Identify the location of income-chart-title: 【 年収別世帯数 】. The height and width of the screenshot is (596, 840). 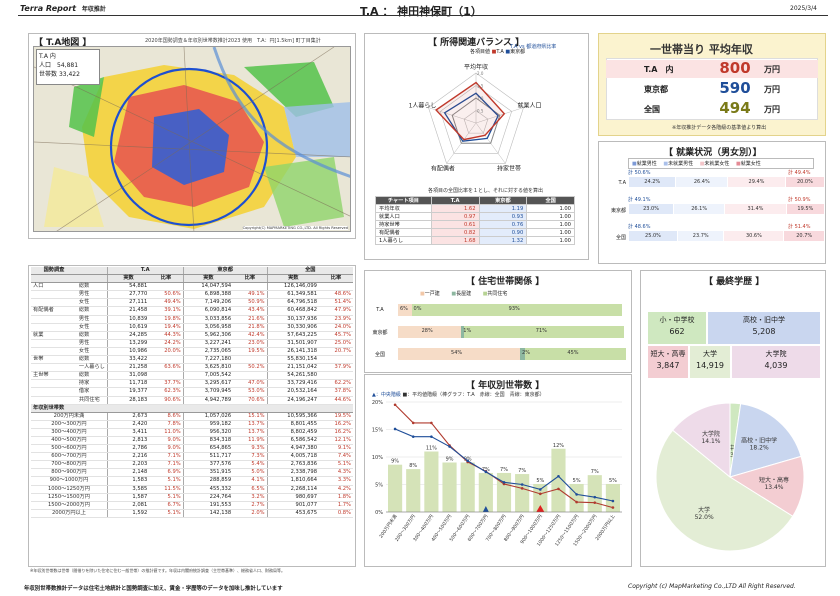
(505, 386).